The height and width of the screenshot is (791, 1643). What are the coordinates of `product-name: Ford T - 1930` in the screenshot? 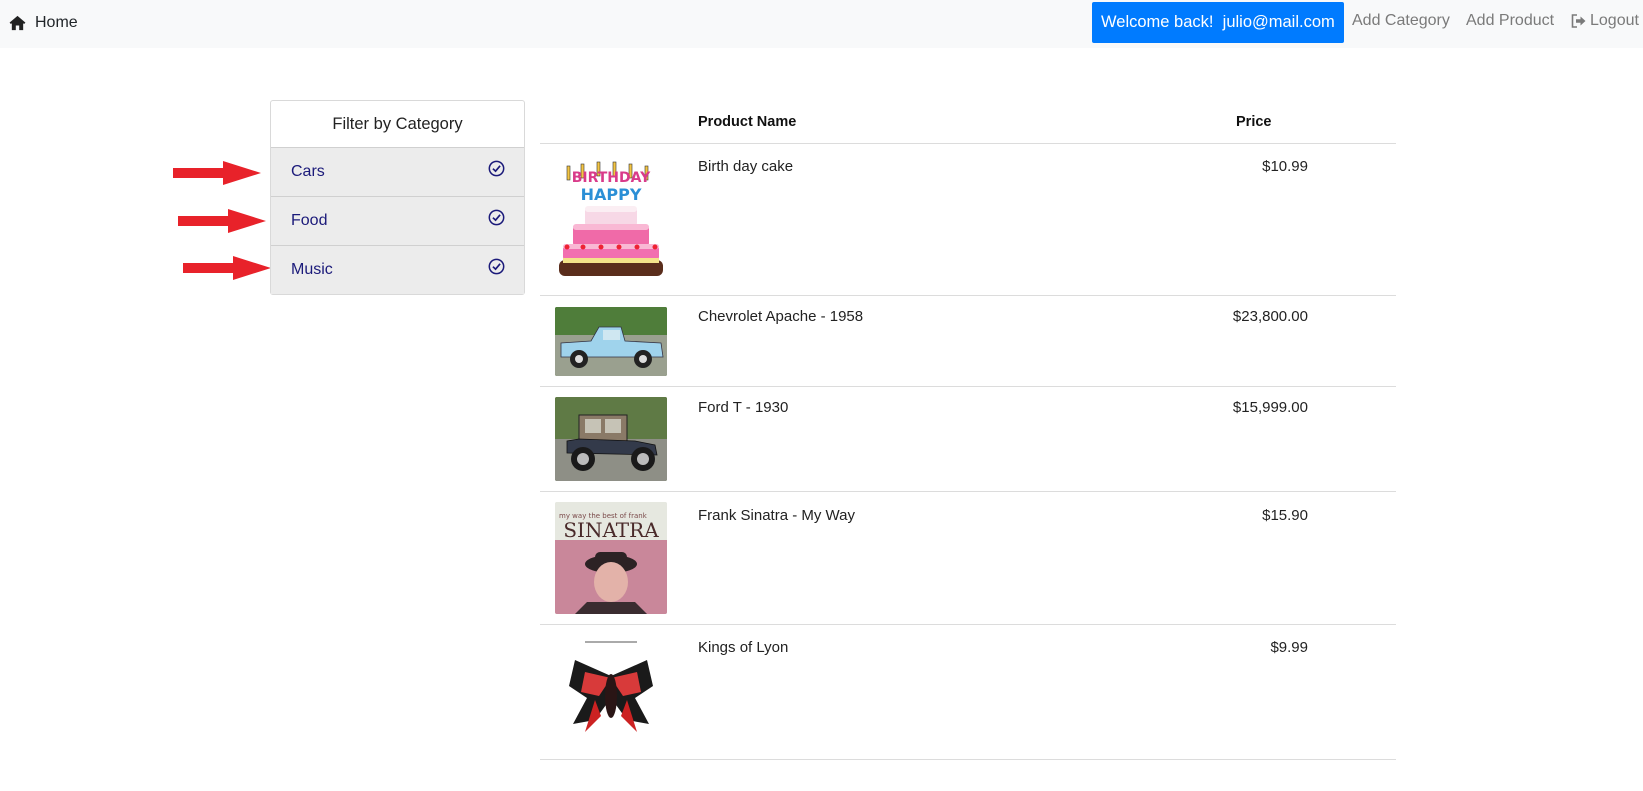 It's located at (743, 407).